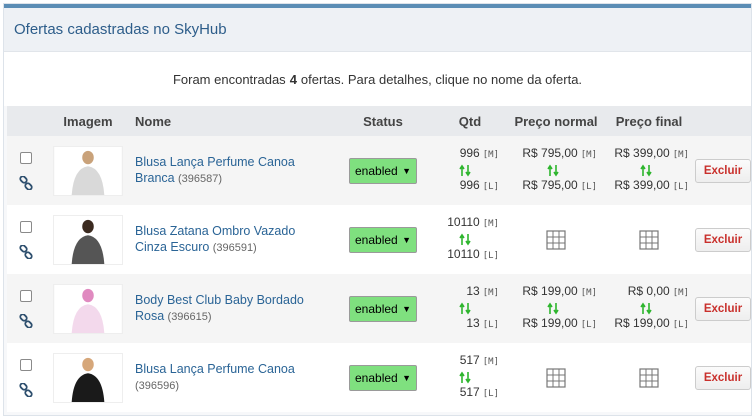 This screenshot has height=418, width=755. Describe the element at coordinates (479, 392) in the screenshot. I see `qtd-l: 517 [L]` at that location.